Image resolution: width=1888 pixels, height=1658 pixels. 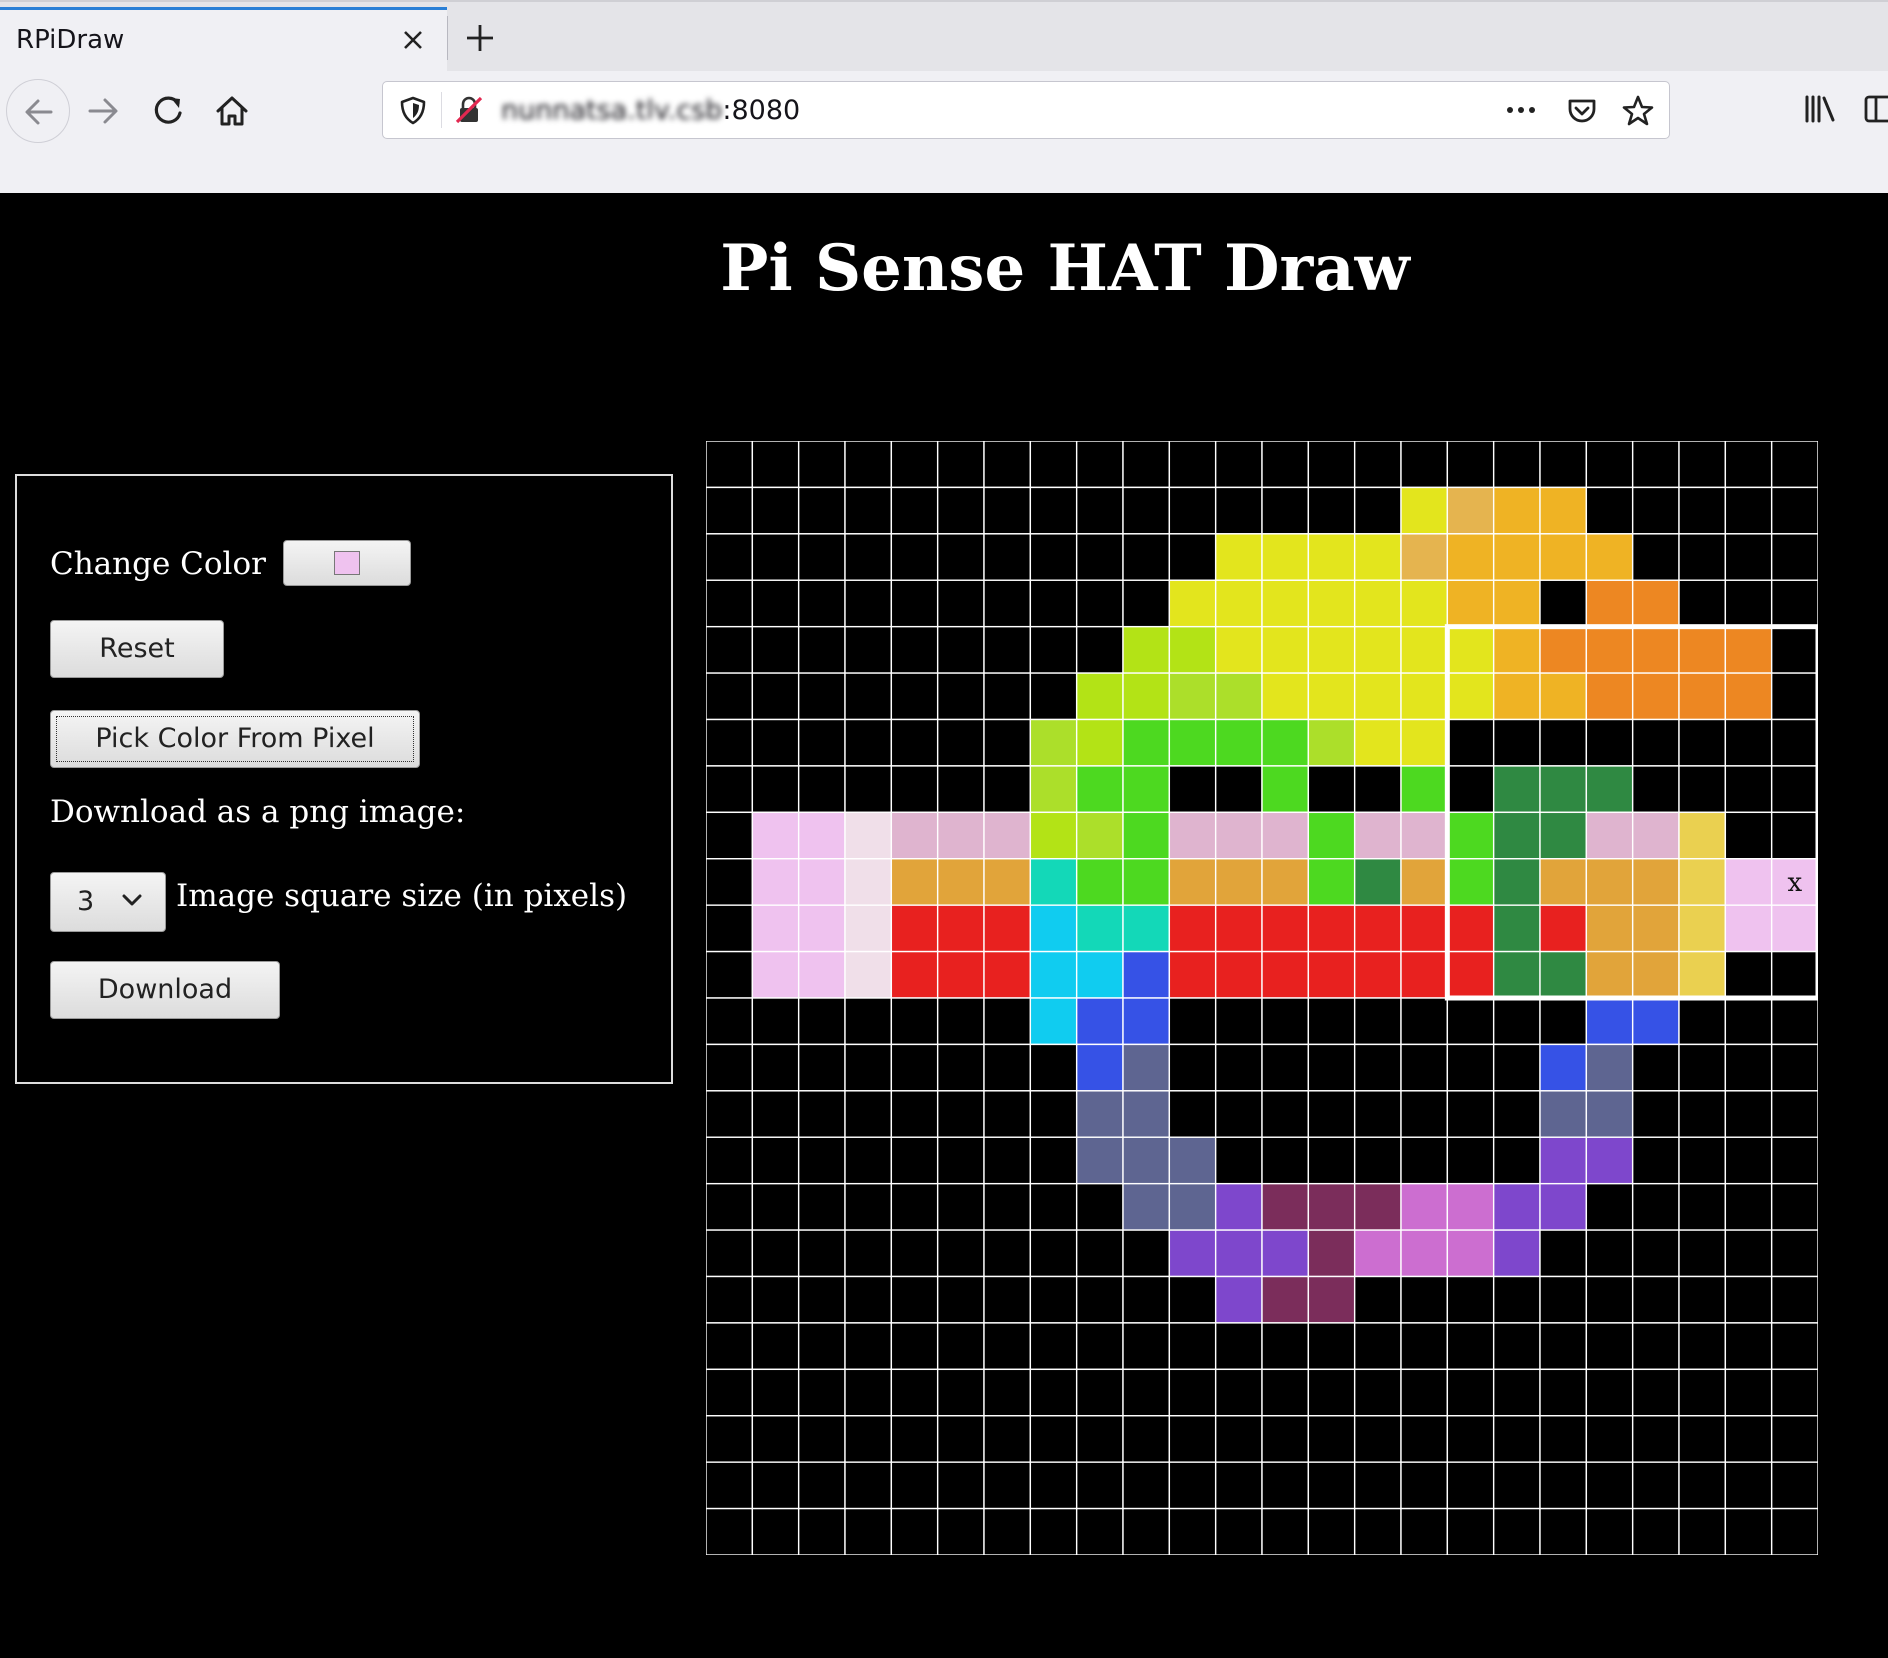 What do you see at coordinates (413, 40) in the screenshot?
I see `close-icon` at bounding box center [413, 40].